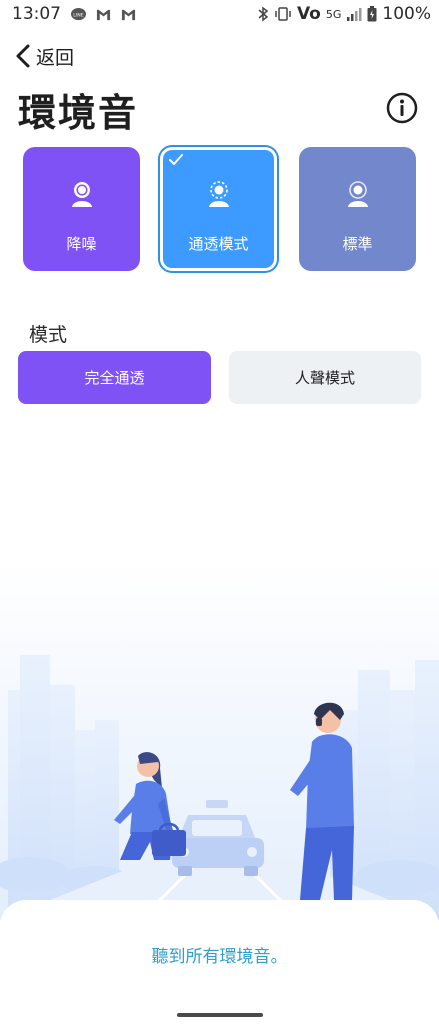 The height and width of the screenshot is (1024, 439). What do you see at coordinates (308, 14) in the screenshot?
I see `volte-icon: Vo` at bounding box center [308, 14].